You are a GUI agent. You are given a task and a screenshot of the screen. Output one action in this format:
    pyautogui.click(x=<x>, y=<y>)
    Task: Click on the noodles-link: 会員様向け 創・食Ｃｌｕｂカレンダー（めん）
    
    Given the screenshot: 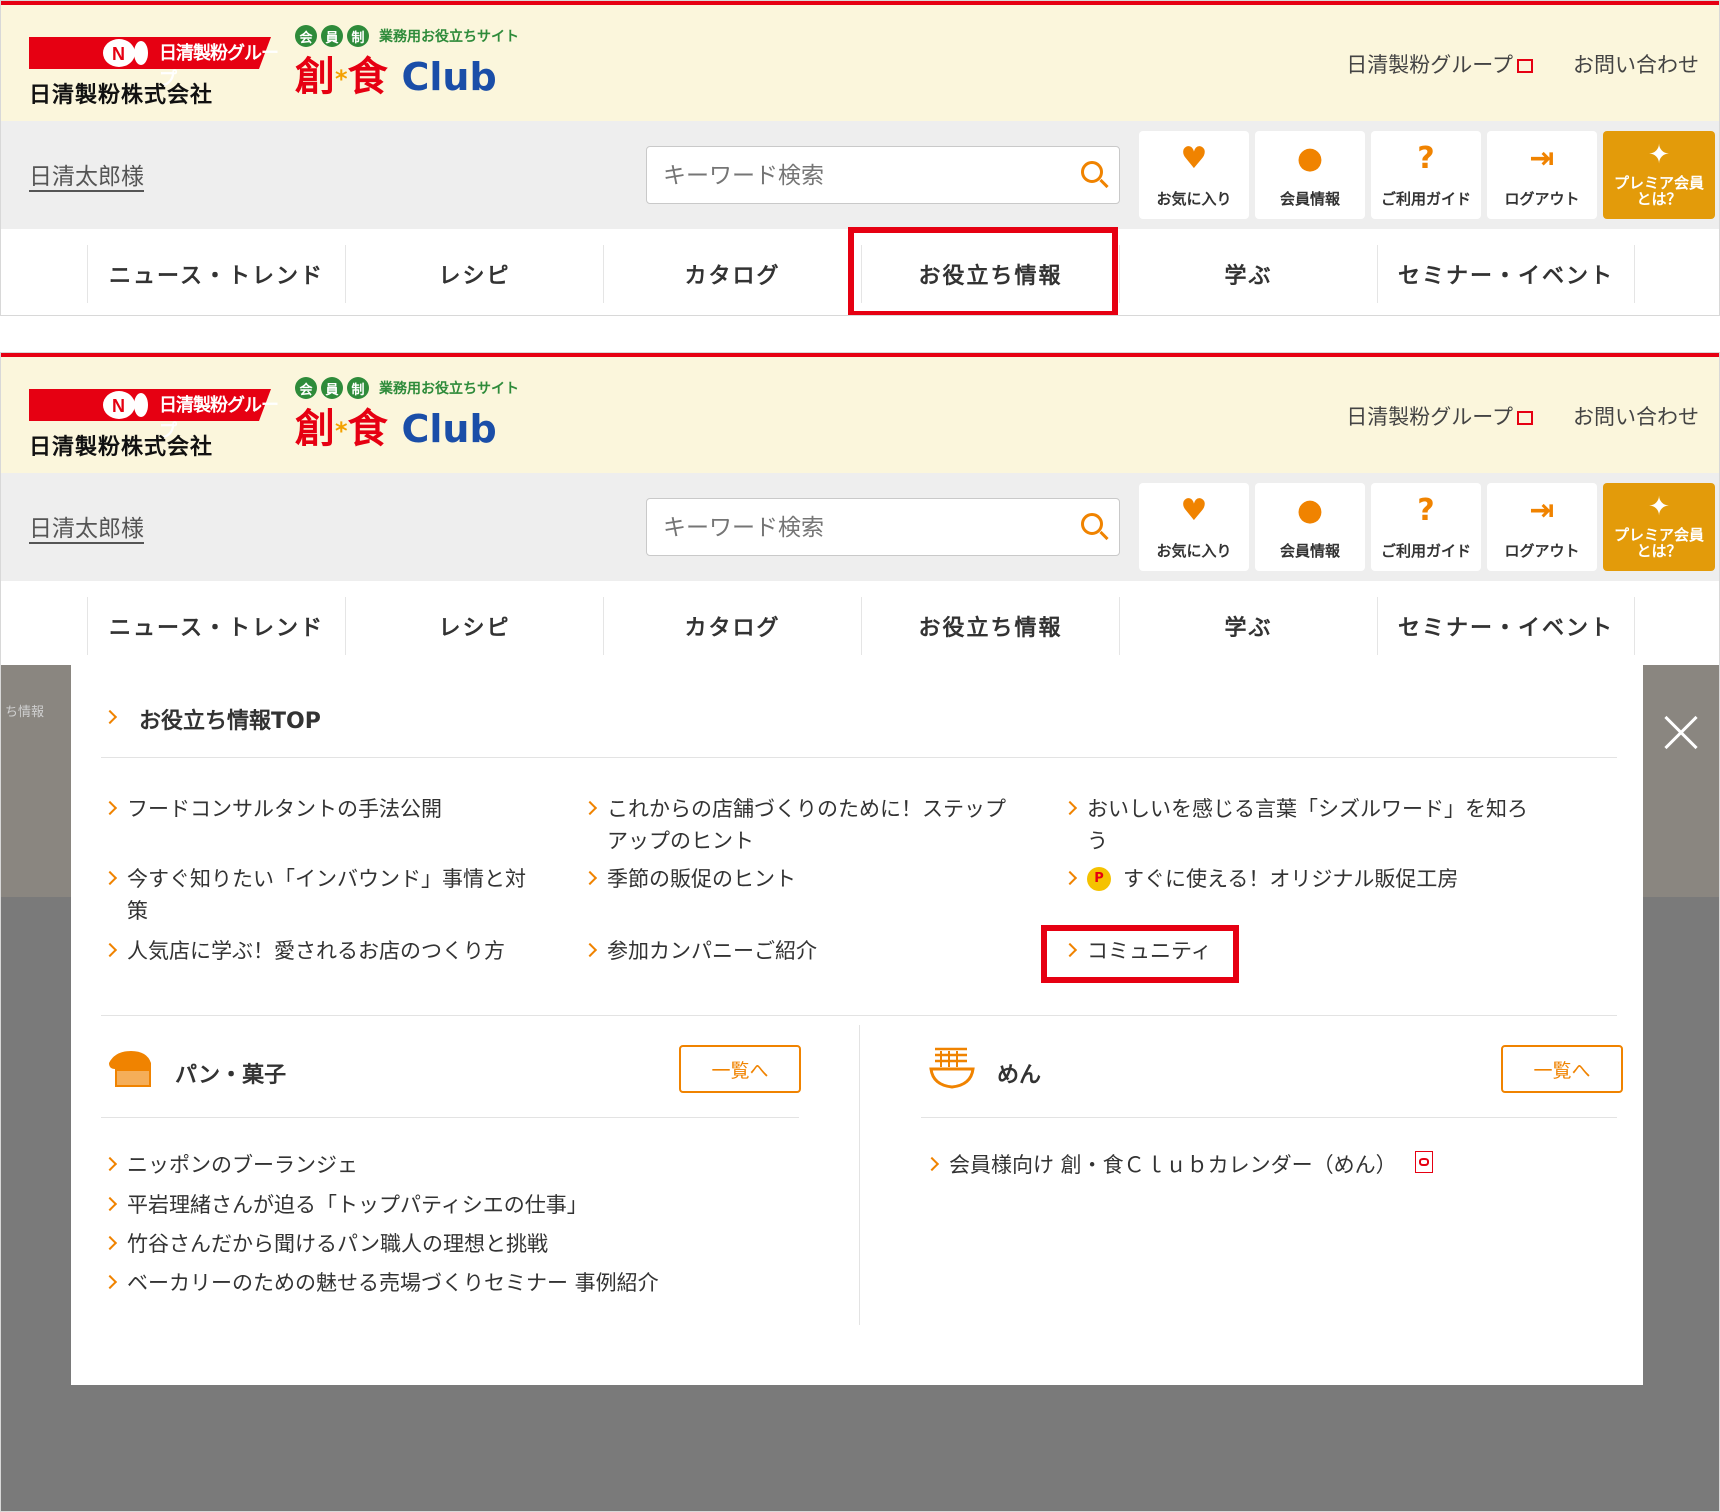 What is the action you would take?
    pyautogui.click(x=1178, y=1165)
    